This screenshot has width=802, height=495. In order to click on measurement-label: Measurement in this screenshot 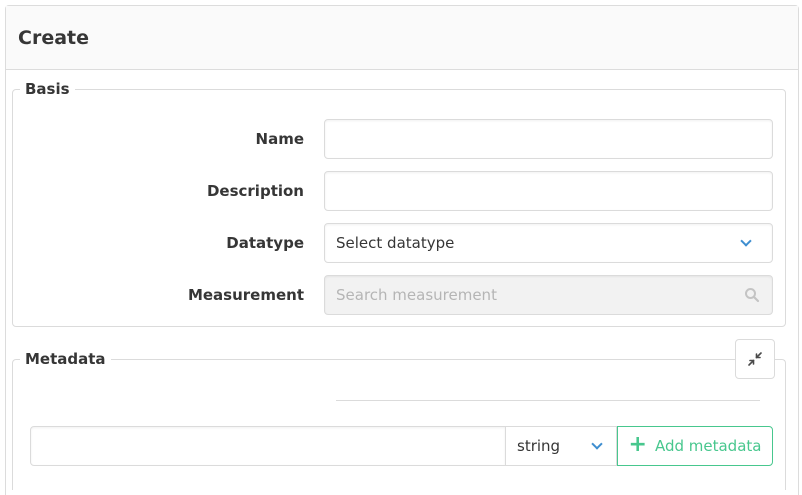, I will do `click(245, 295)`.